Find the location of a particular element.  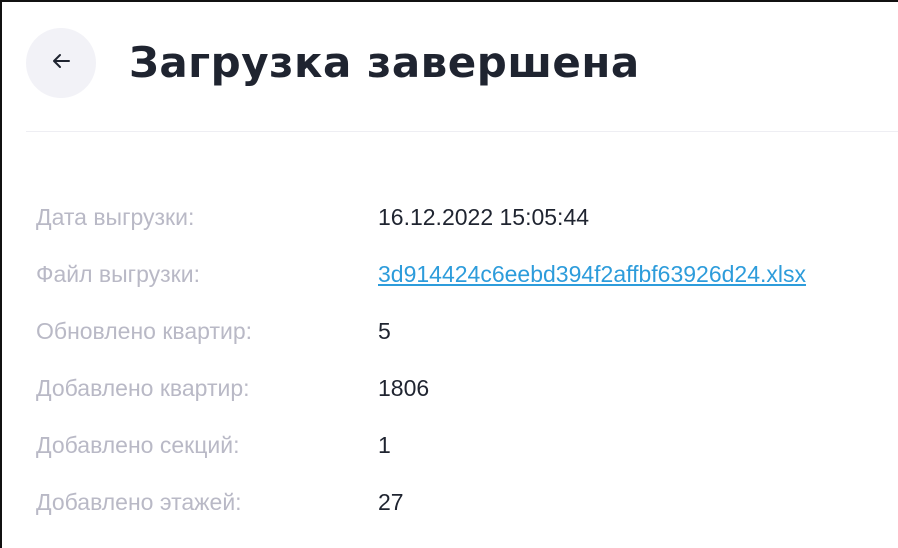

added-sections-label: Добавлено секций: is located at coordinates (138, 445).